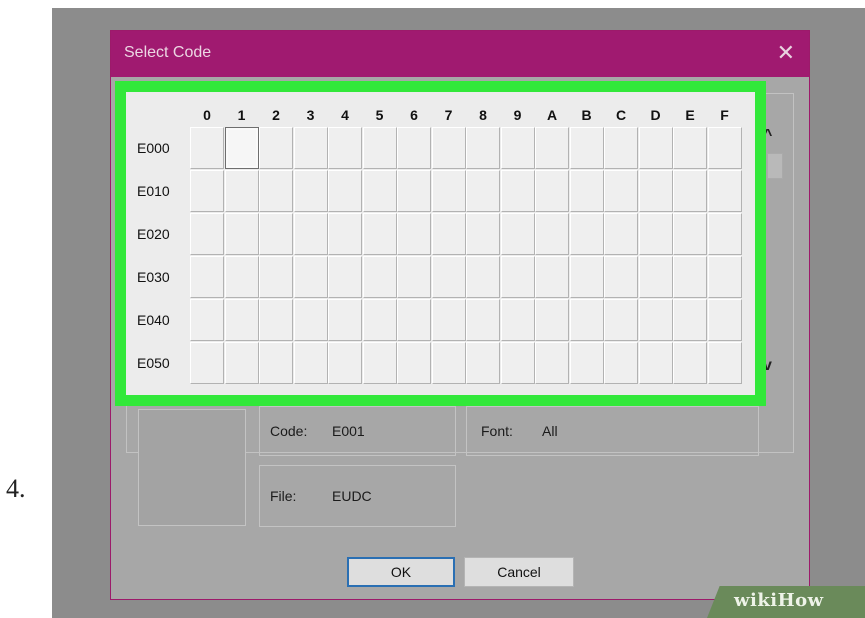  I want to click on scrollbar-thumb, so click(775, 166).